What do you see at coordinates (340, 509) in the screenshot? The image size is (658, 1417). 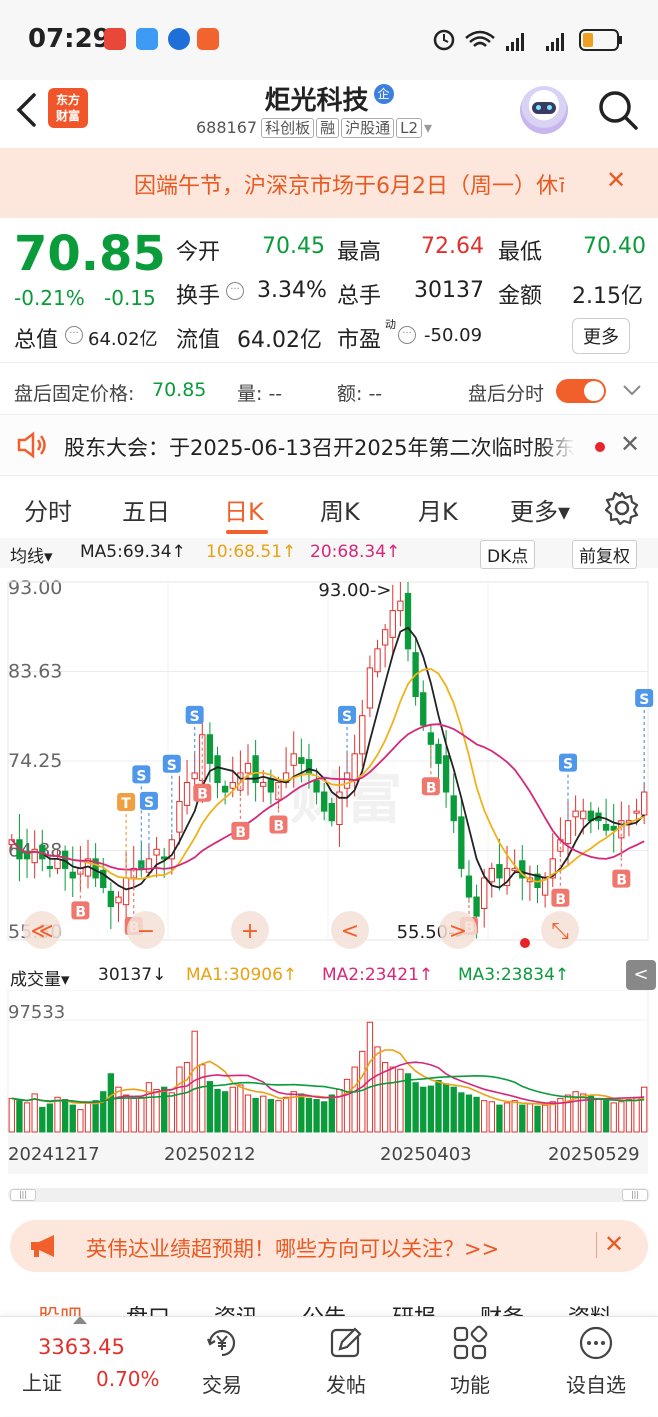 I see `tab-weekly-k: 周K` at bounding box center [340, 509].